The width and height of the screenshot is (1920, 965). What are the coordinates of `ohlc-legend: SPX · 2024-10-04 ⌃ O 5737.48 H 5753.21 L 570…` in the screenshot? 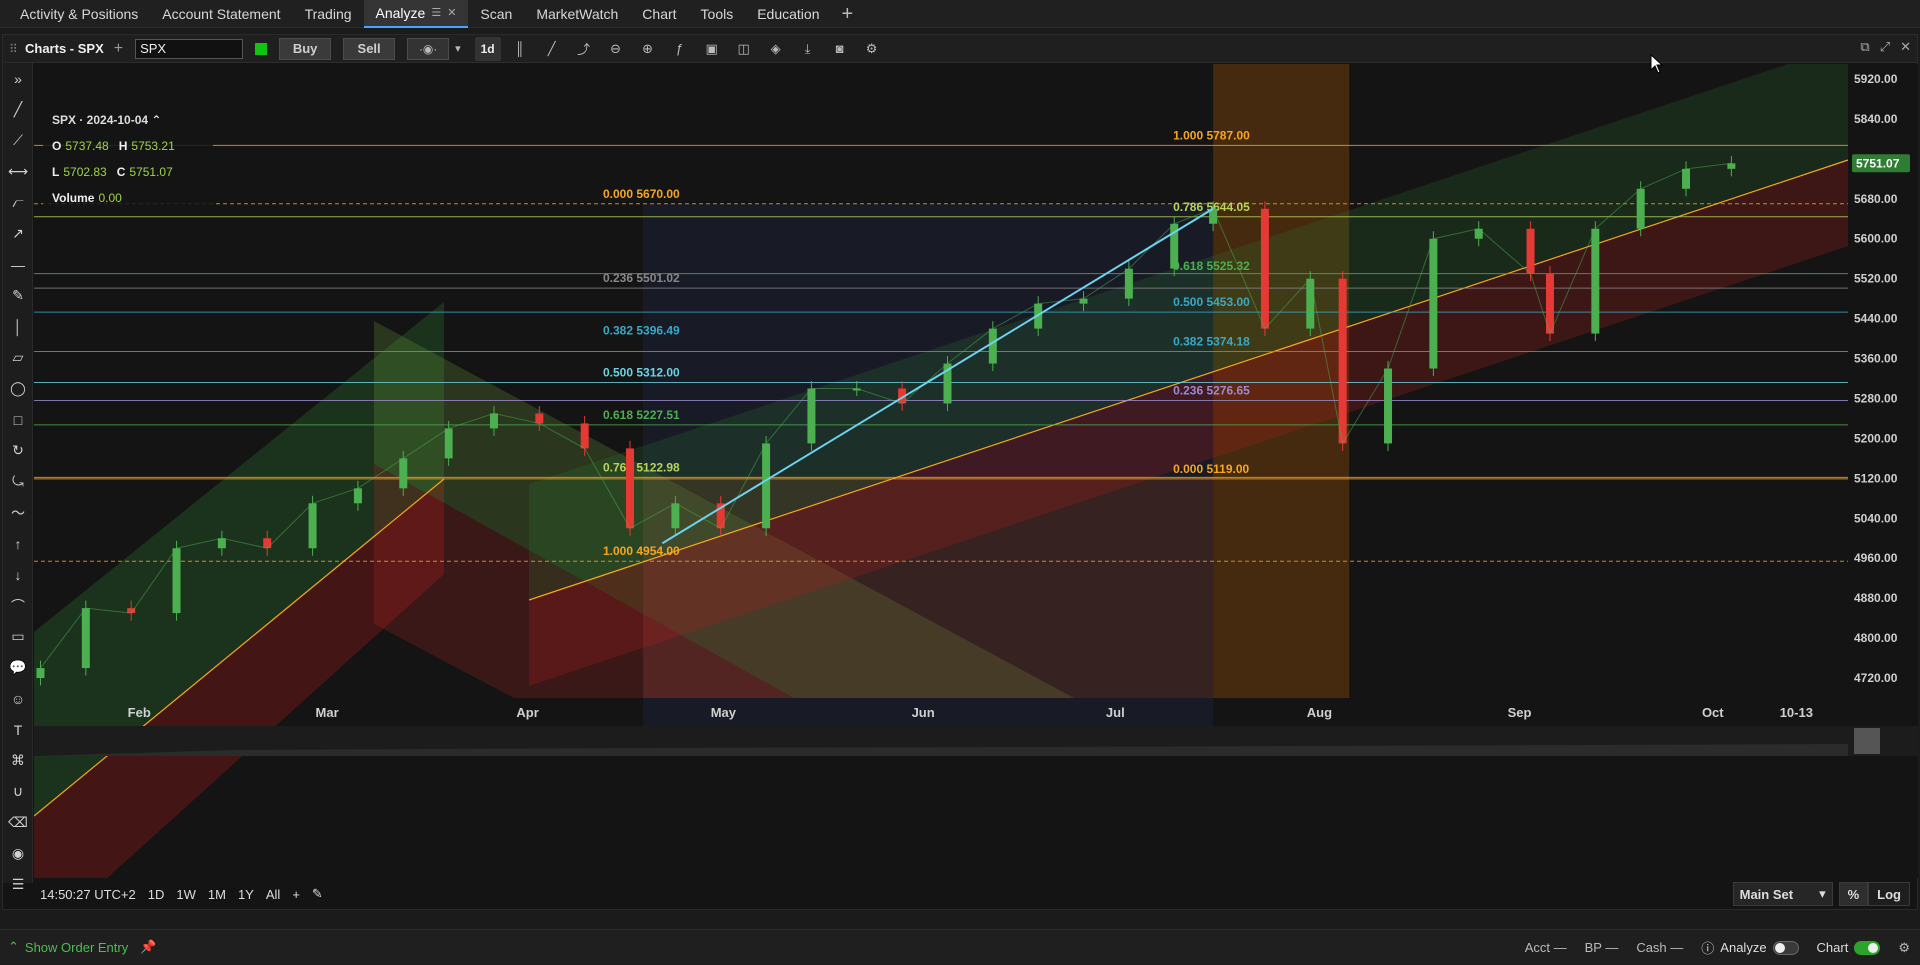 It's located at (128, 156).